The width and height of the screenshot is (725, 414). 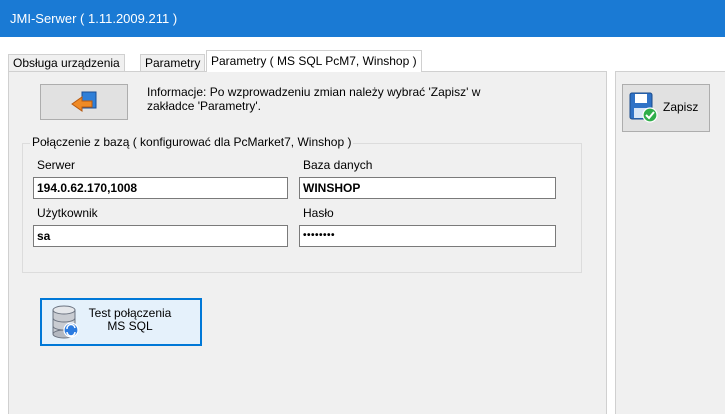 I want to click on server-label: Serwer, so click(x=56, y=165).